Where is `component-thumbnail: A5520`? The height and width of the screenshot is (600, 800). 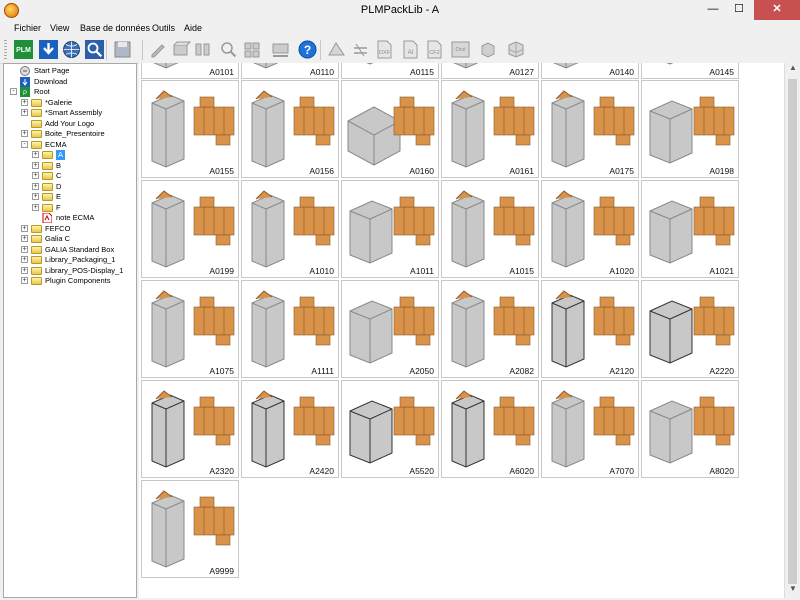
component-thumbnail: A5520 is located at coordinates (390, 429).